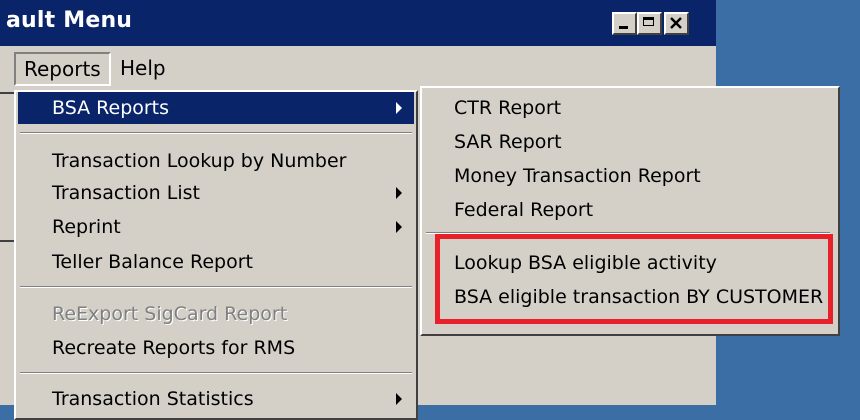 The image size is (860, 420). Describe the element at coordinates (170, 314) in the screenshot. I see `menu-item-label: ReExport SigCard Report` at that location.